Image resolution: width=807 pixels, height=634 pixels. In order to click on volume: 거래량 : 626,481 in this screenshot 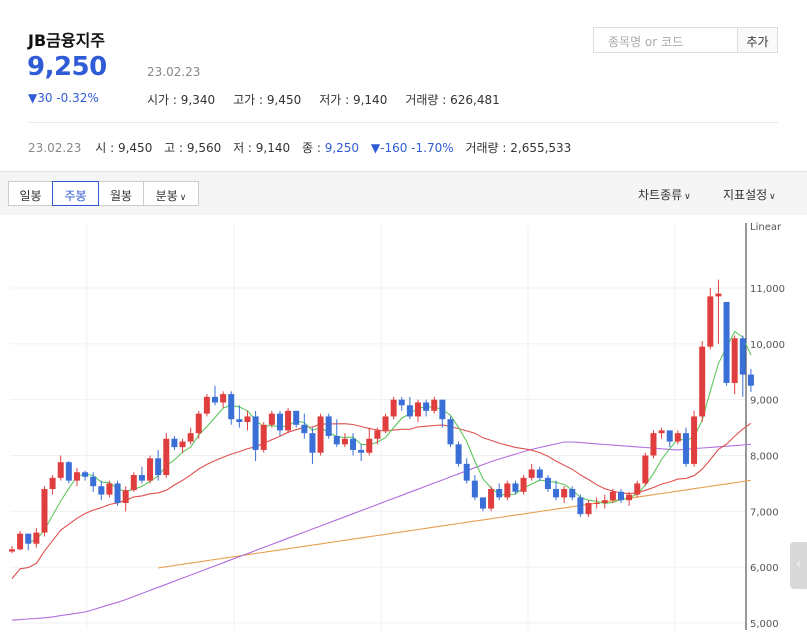, I will do `click(452, 100)`.